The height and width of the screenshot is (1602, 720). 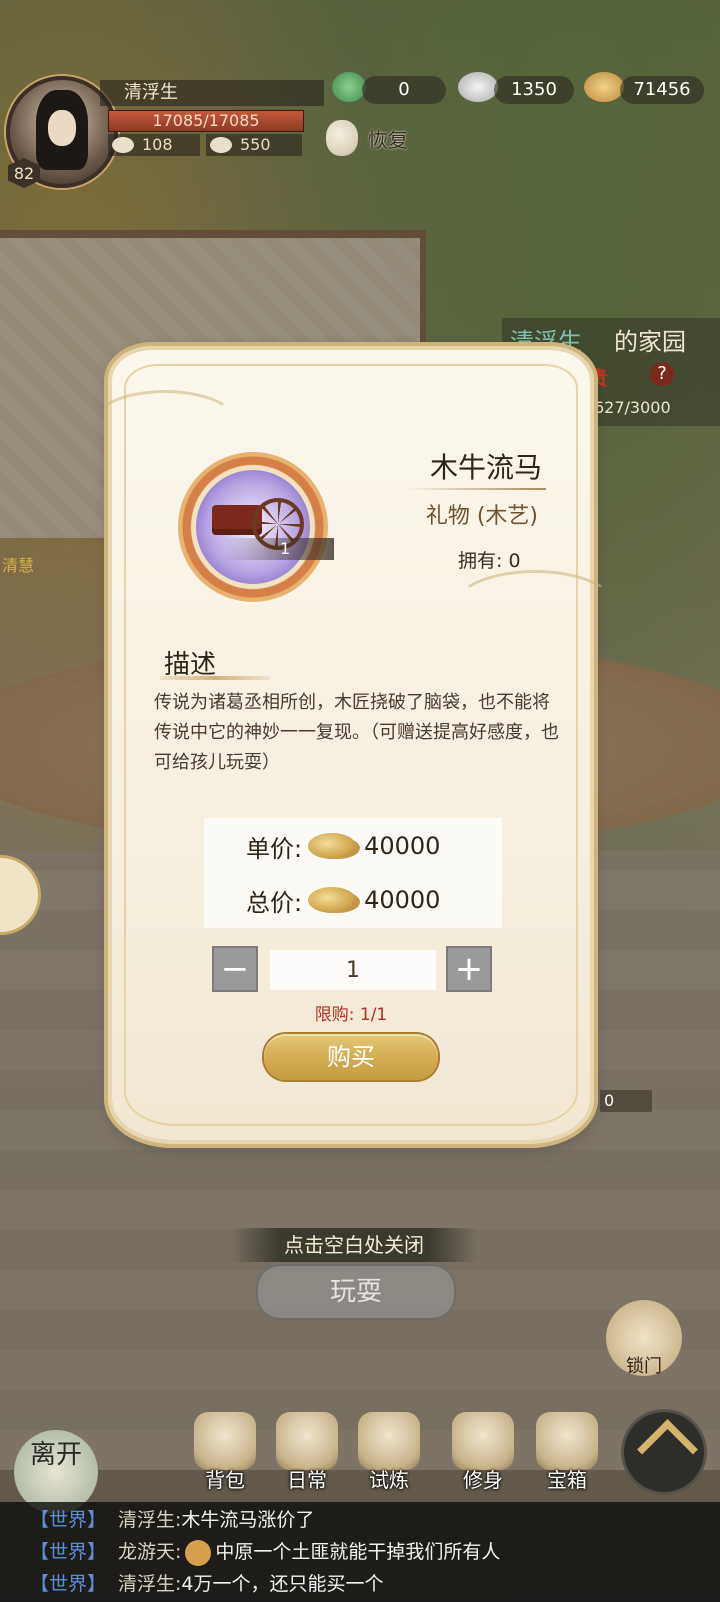 I want to click on nav-trial: 试炼, so click(x=389, y=1453).